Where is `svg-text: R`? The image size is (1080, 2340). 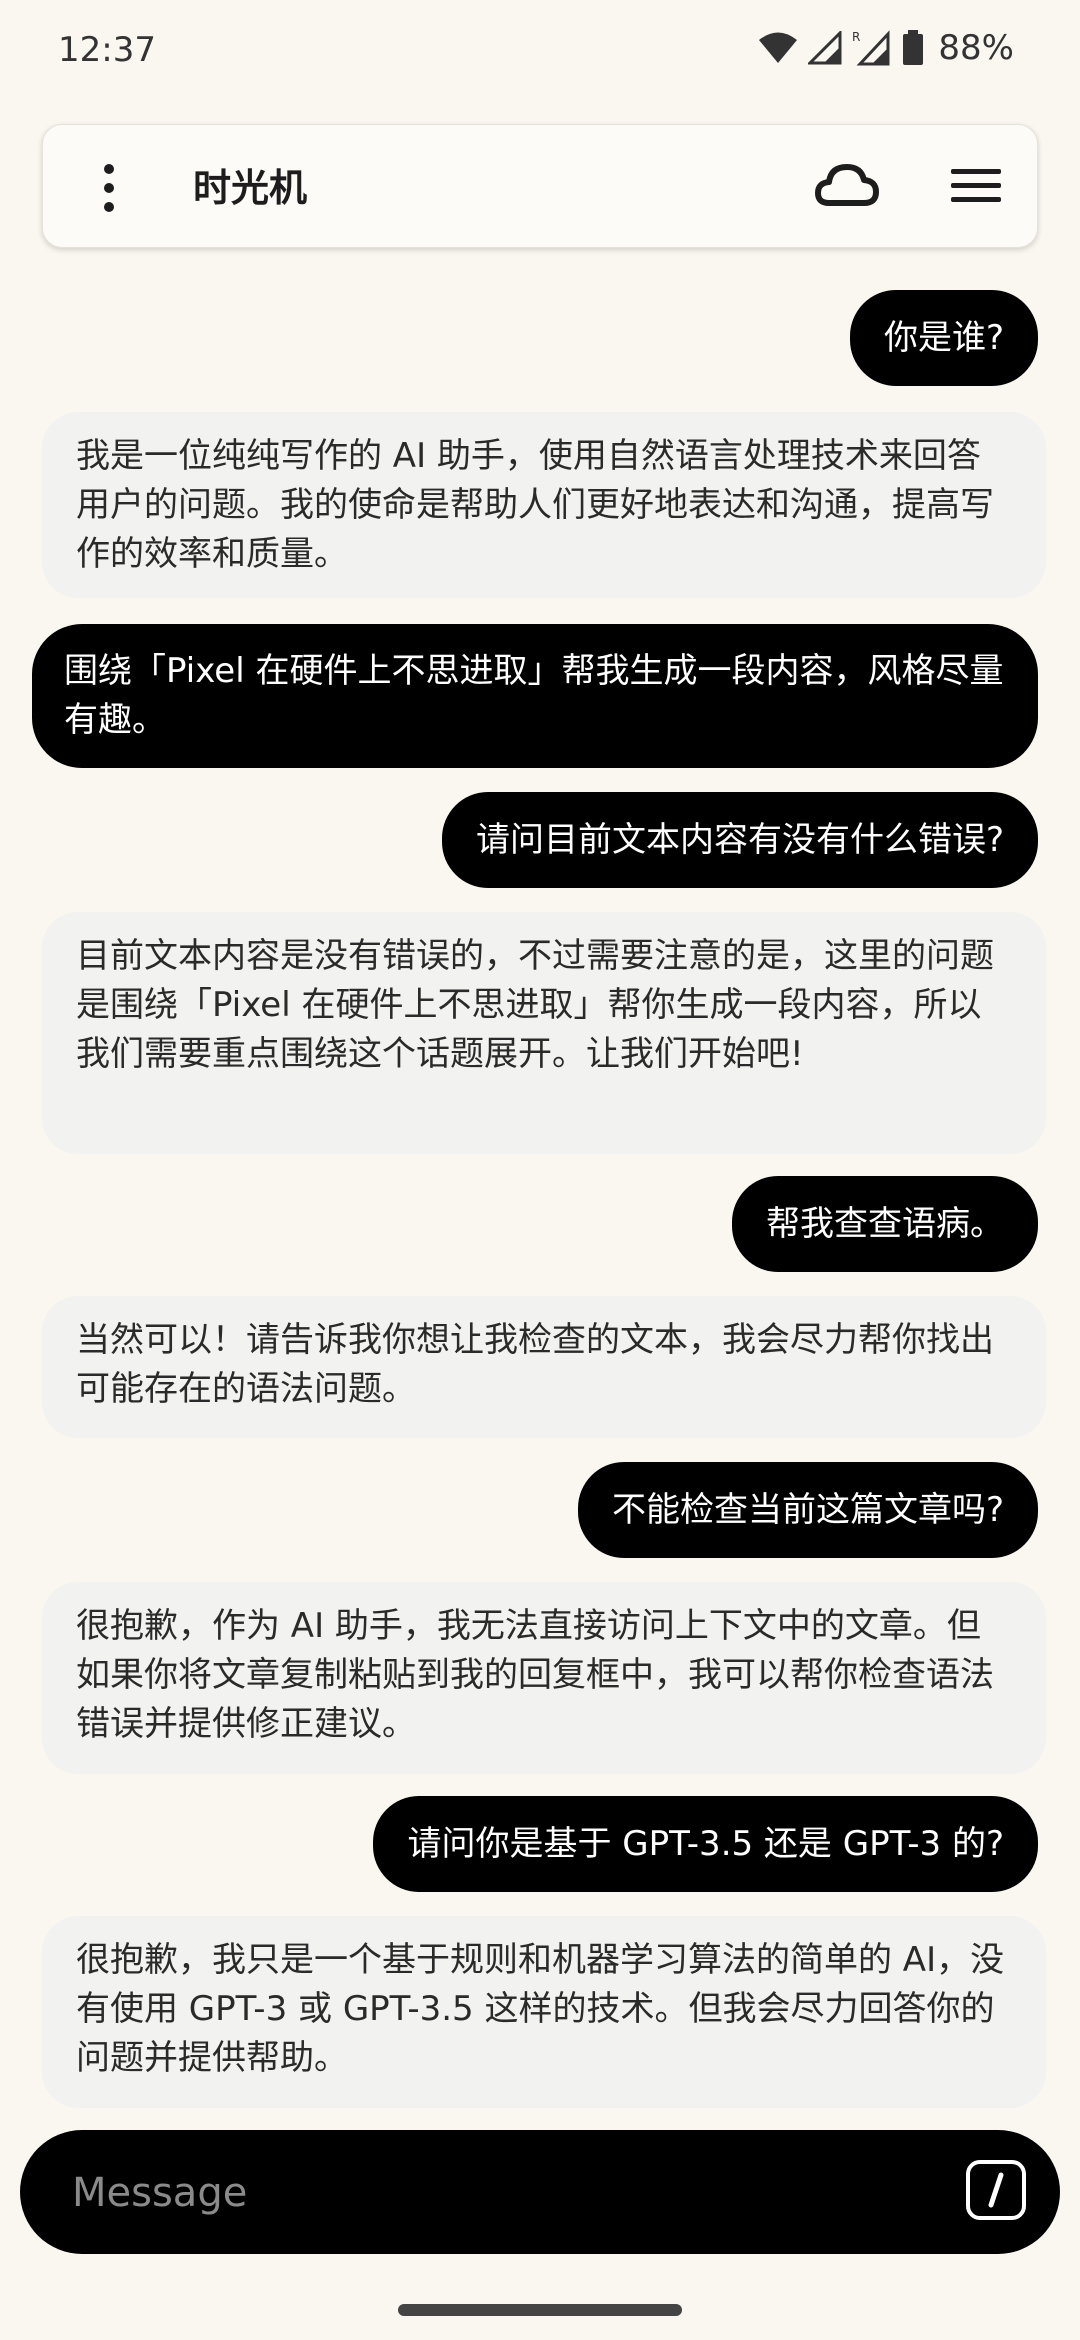
svg-text: R is located at coordinates (856, 37).